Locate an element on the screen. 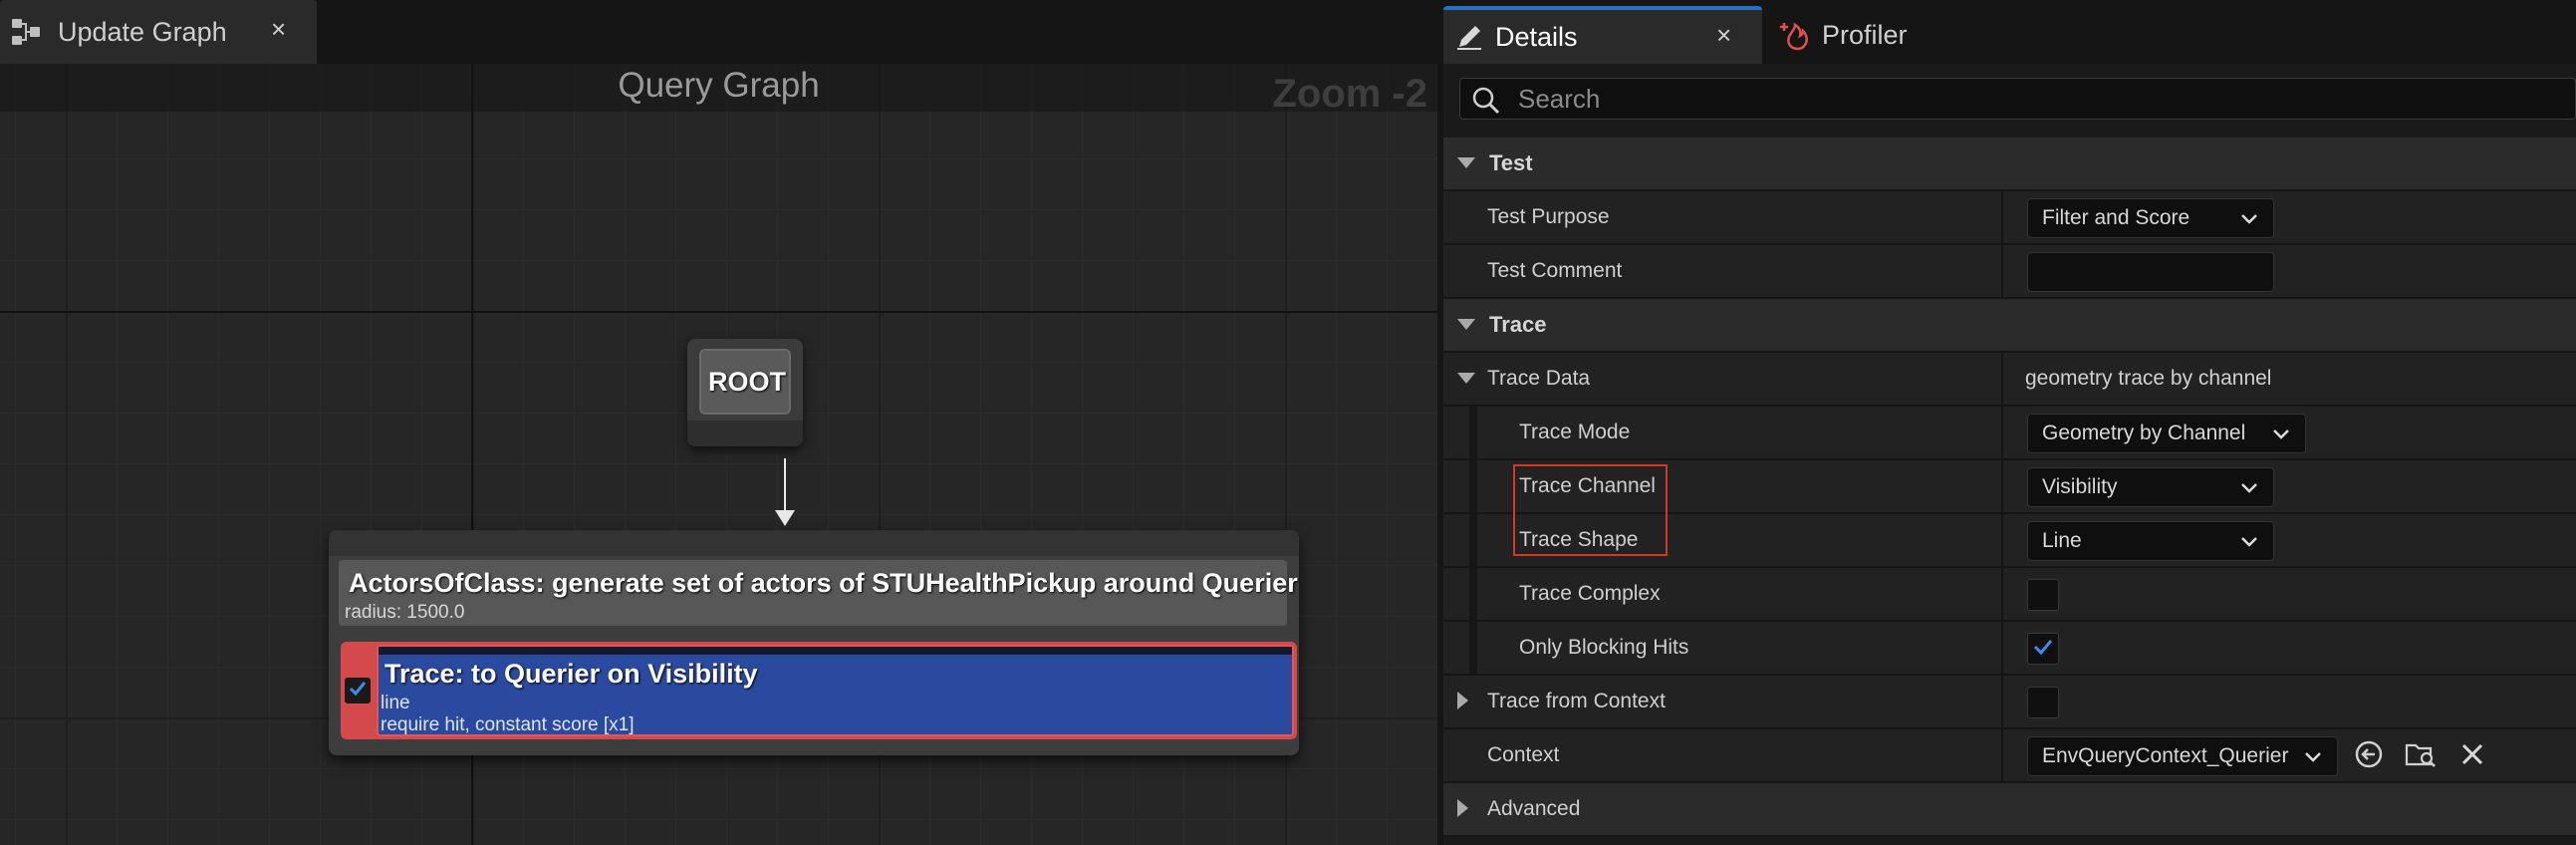 The height and width of the screenshot is (845, 2576). test-purpose-dropdown: Filter and Score is located at coordinates (2150, 218).